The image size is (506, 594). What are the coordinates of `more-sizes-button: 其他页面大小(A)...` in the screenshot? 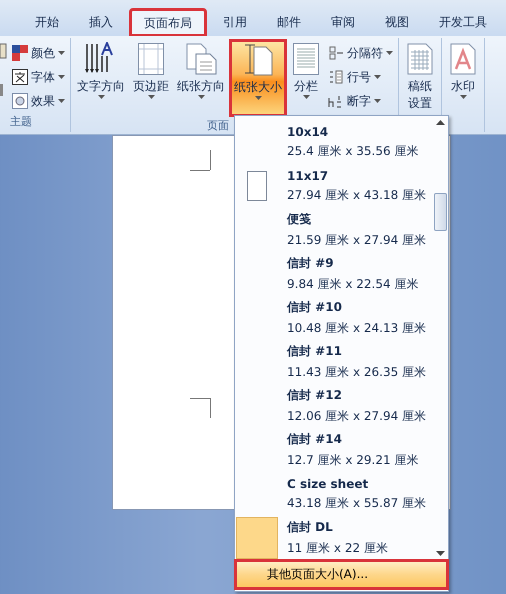 It's located at (341, 574).